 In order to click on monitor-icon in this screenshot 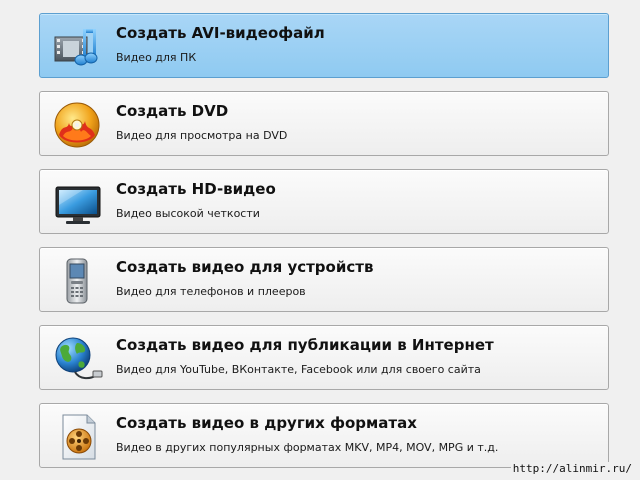, I will do `click(79, 203)`.